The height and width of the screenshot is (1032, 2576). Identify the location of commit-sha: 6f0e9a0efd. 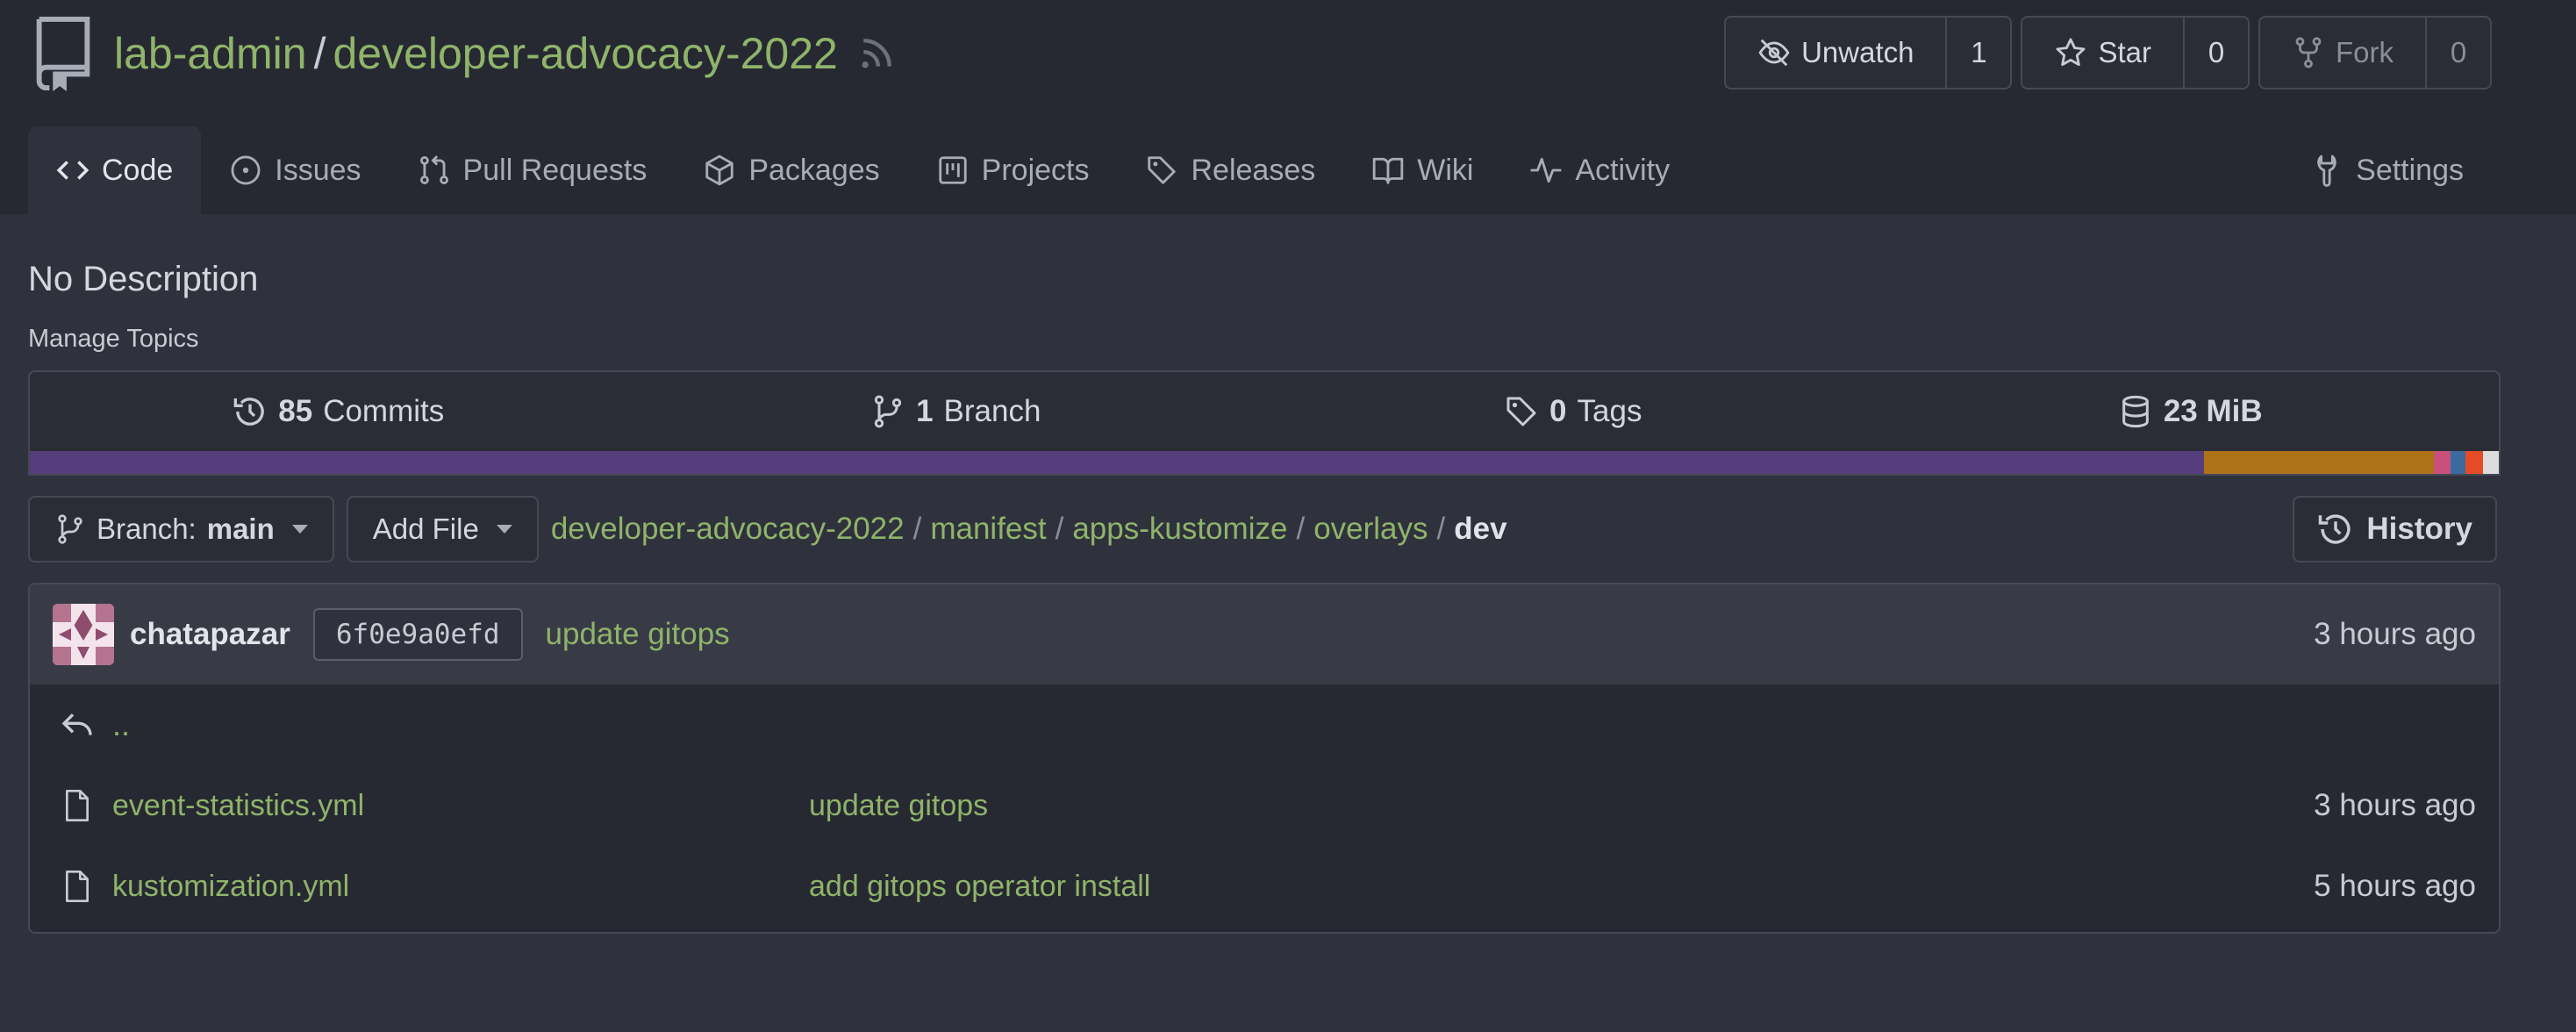
(417, 634).